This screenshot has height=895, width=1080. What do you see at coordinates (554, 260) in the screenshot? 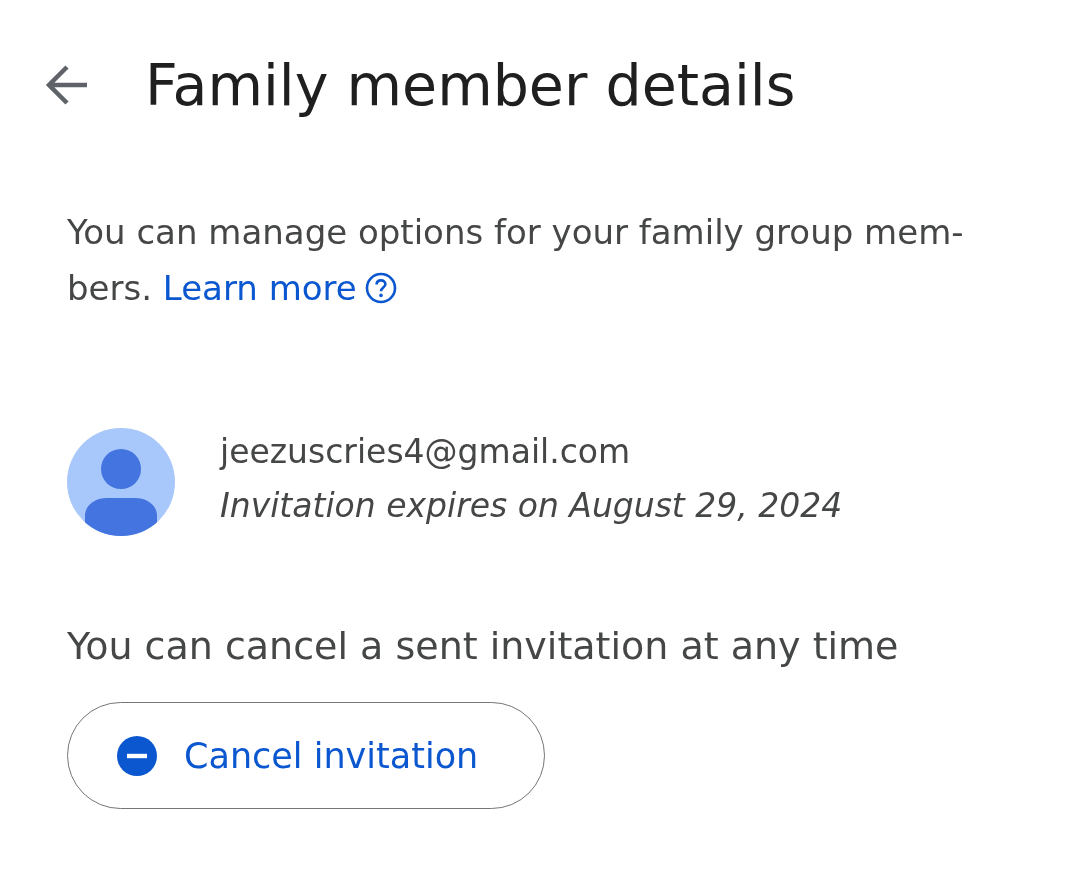
I see `intro-text: You can manage options for your family group mem-bers. Learn more` at bounding box center [554, 260].